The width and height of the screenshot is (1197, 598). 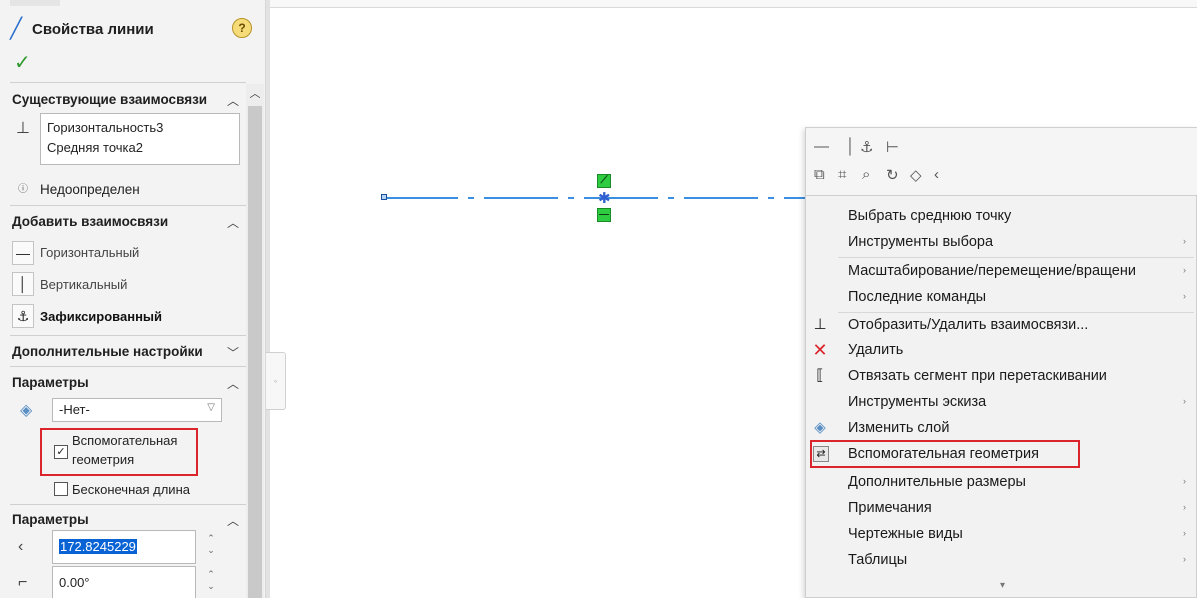 I want to click on info-icon: ⓘ, so click(x=23, y=189).